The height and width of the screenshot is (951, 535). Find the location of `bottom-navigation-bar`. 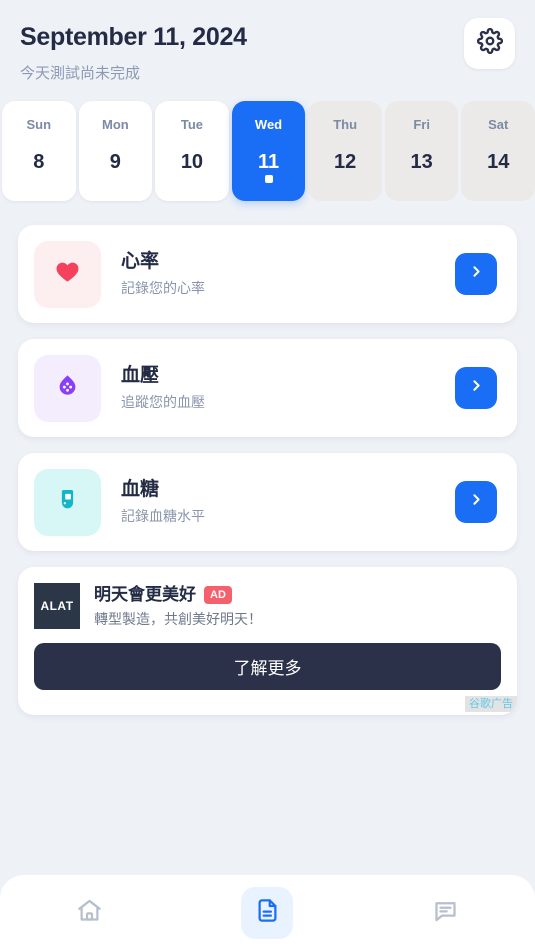

bottom-navigation-bar is located at coordinates (267, 913).